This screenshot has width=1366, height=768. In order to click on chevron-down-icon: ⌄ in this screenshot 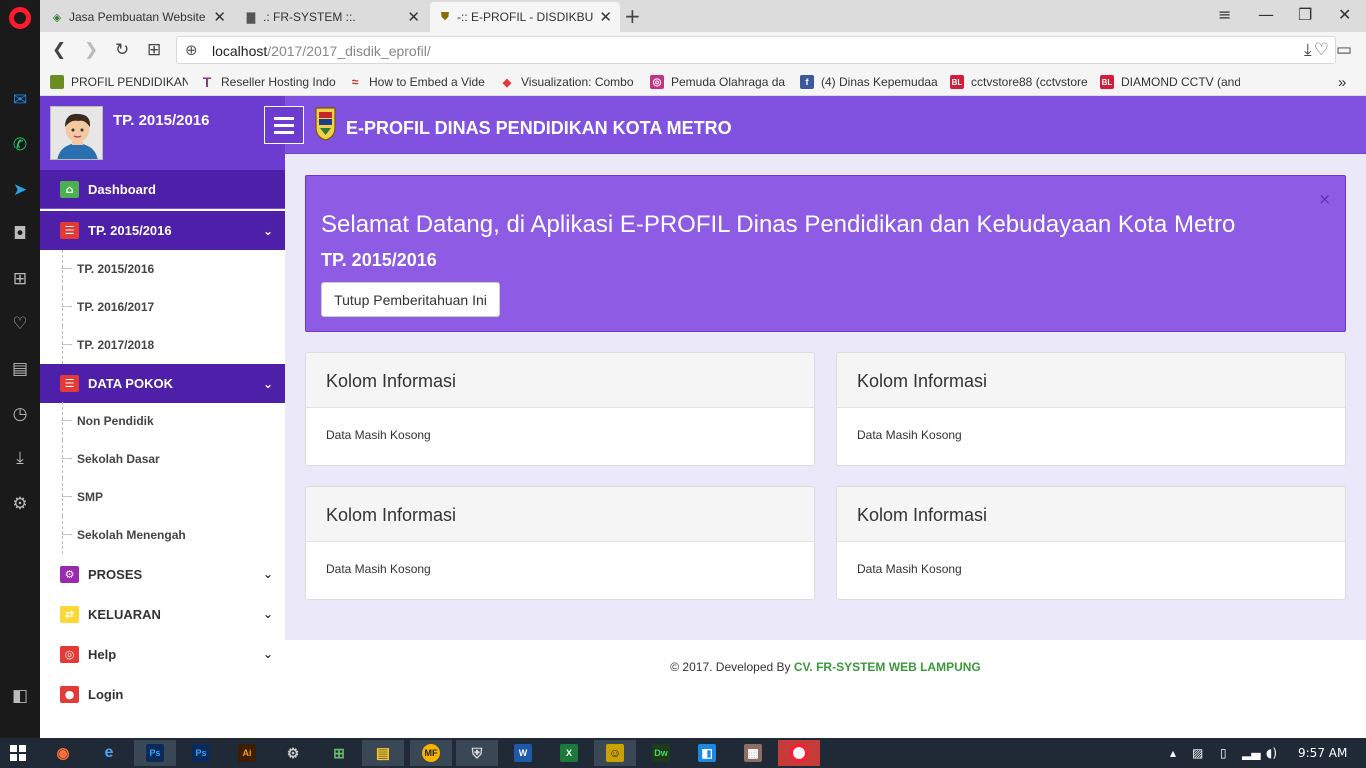, I will do `click(267, 614)`.